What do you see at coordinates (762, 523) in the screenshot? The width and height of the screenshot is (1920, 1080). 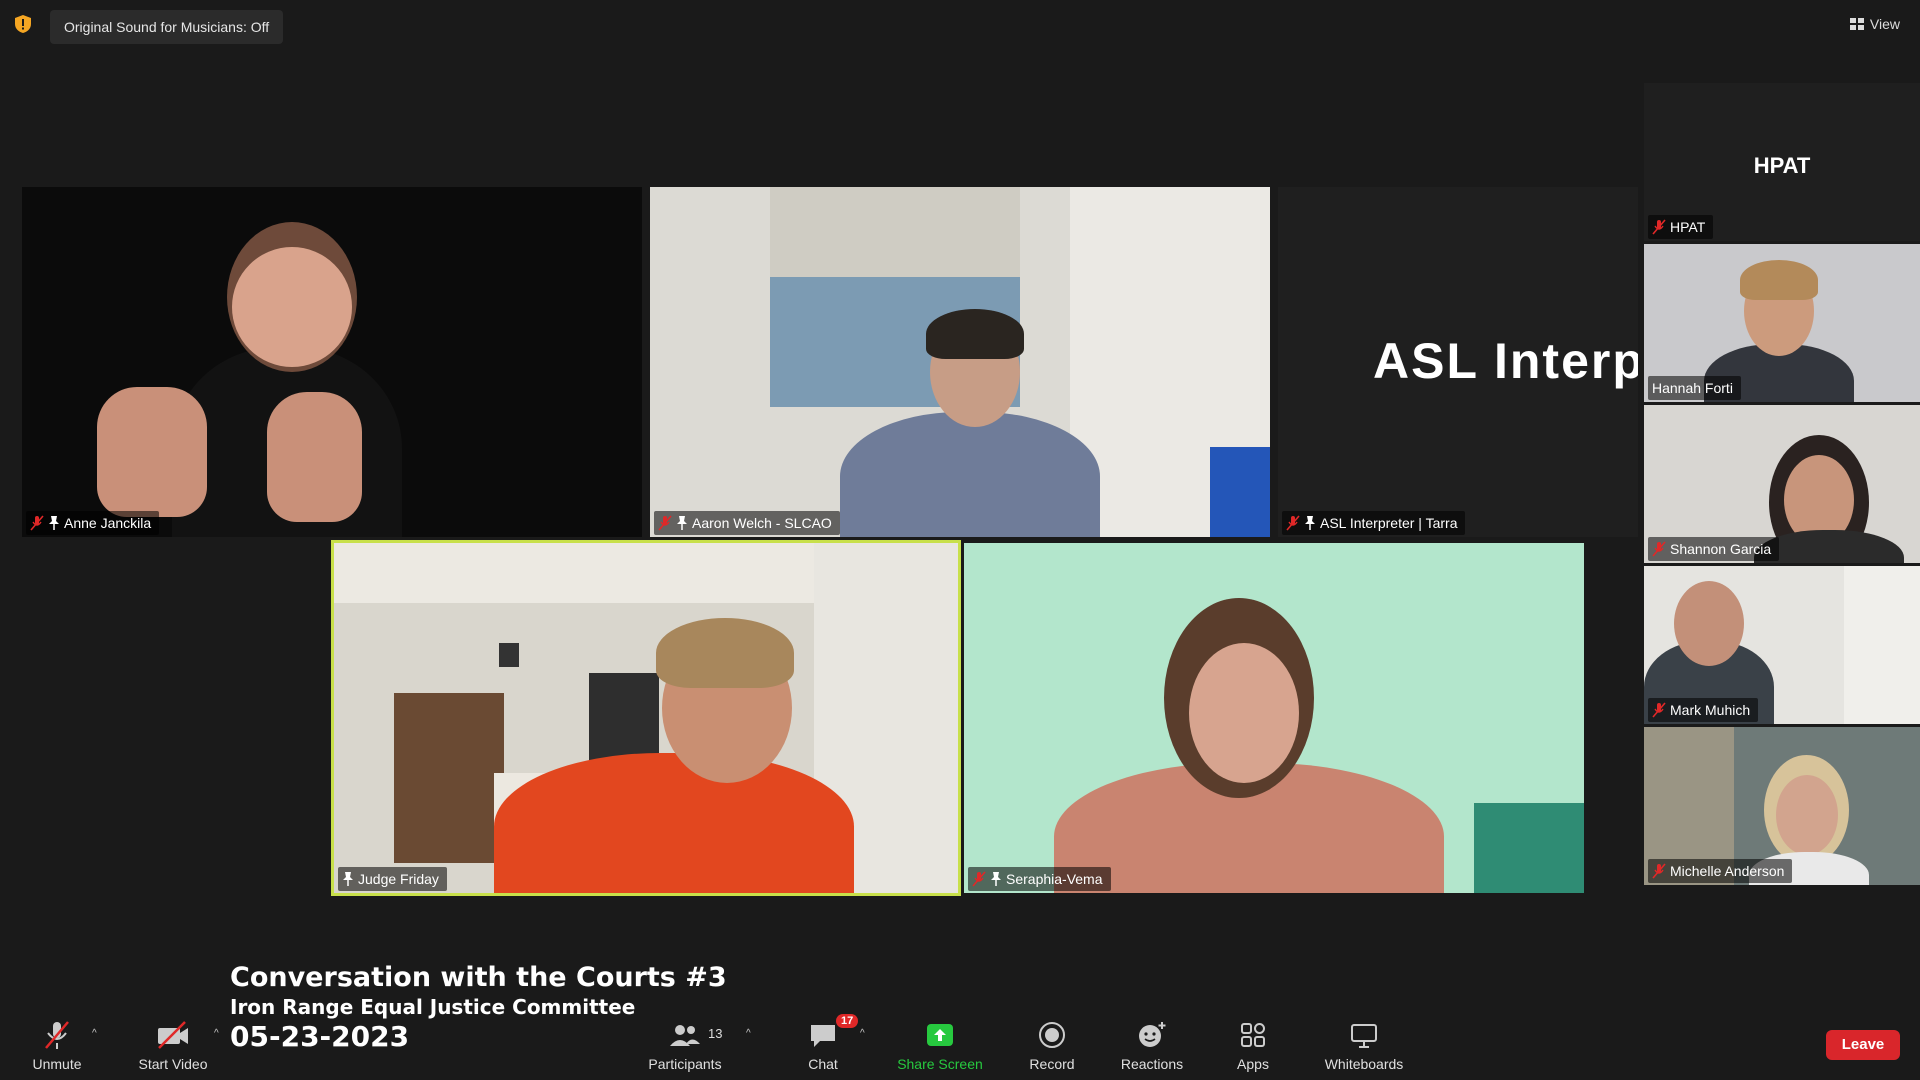 I see `participant-name: Aaron Welch - SLCAO` at bounding box center [762, 523].